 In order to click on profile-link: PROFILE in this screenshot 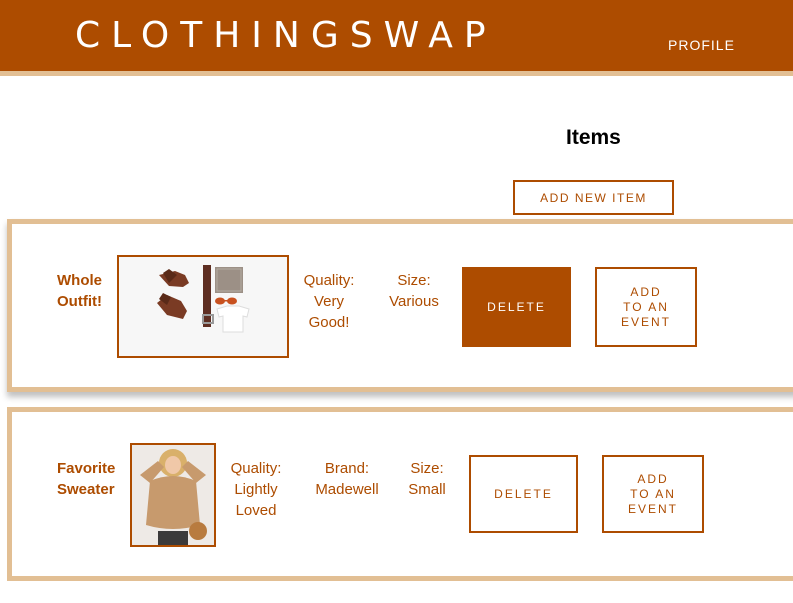, I will do `click(701, 45)`.